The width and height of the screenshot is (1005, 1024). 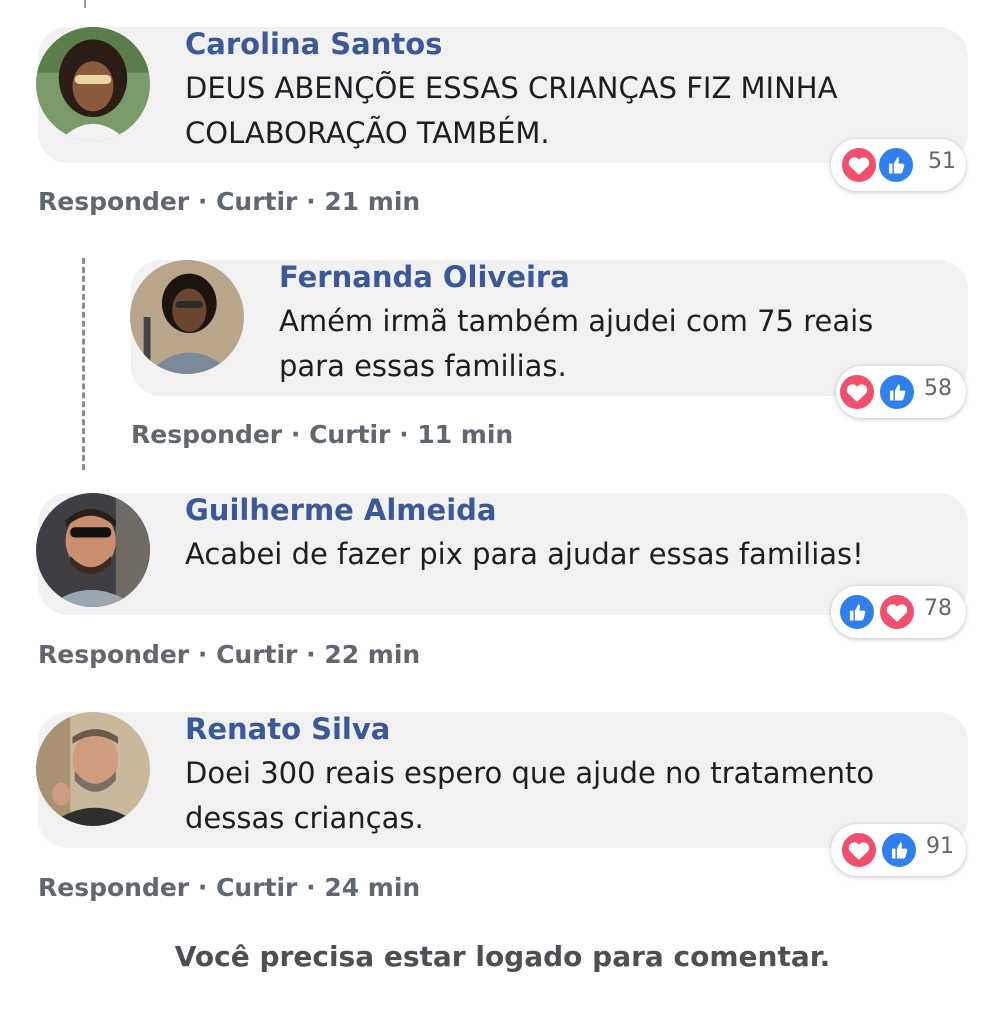 What do you see at coordinates (938, 608) in the screenshot?
I see `reaction-count: 78` at bounding box center [938, 608].